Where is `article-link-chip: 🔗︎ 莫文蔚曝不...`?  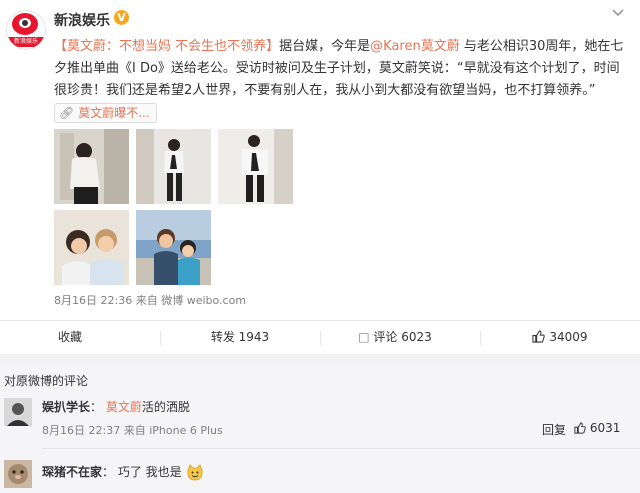 article-link-chip: 🔗︎ 莫文蔚曝不... is located at coordinates (105, 112).